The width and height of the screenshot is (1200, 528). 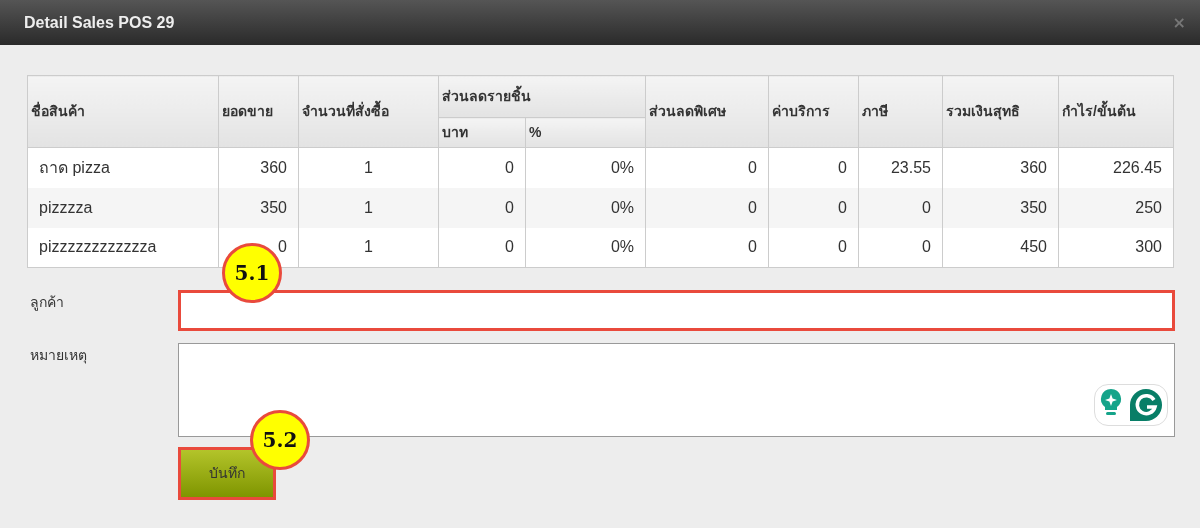 What do you see at coordinates (1116, 247) in the screenshot?
I see `table-cell: 300` at bounding box center [1116, 247].